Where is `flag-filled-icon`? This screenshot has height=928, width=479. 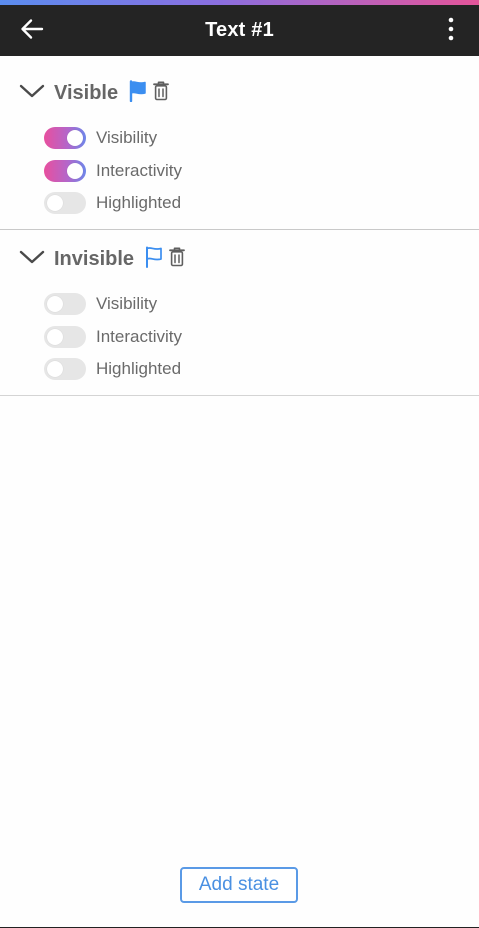 flag-filled-icon is located at coordinates (138, 93).